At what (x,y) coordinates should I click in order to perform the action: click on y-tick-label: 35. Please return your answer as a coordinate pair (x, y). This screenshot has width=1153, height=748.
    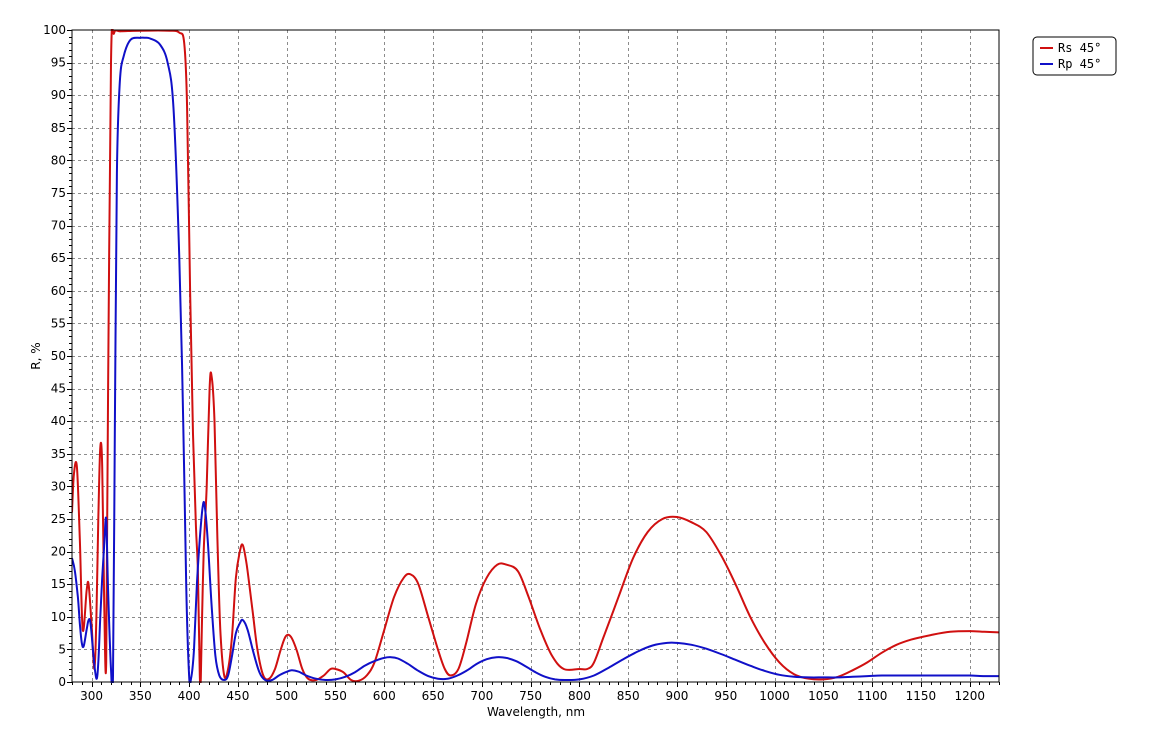
    Looking at the image, I should click on (58, 454).